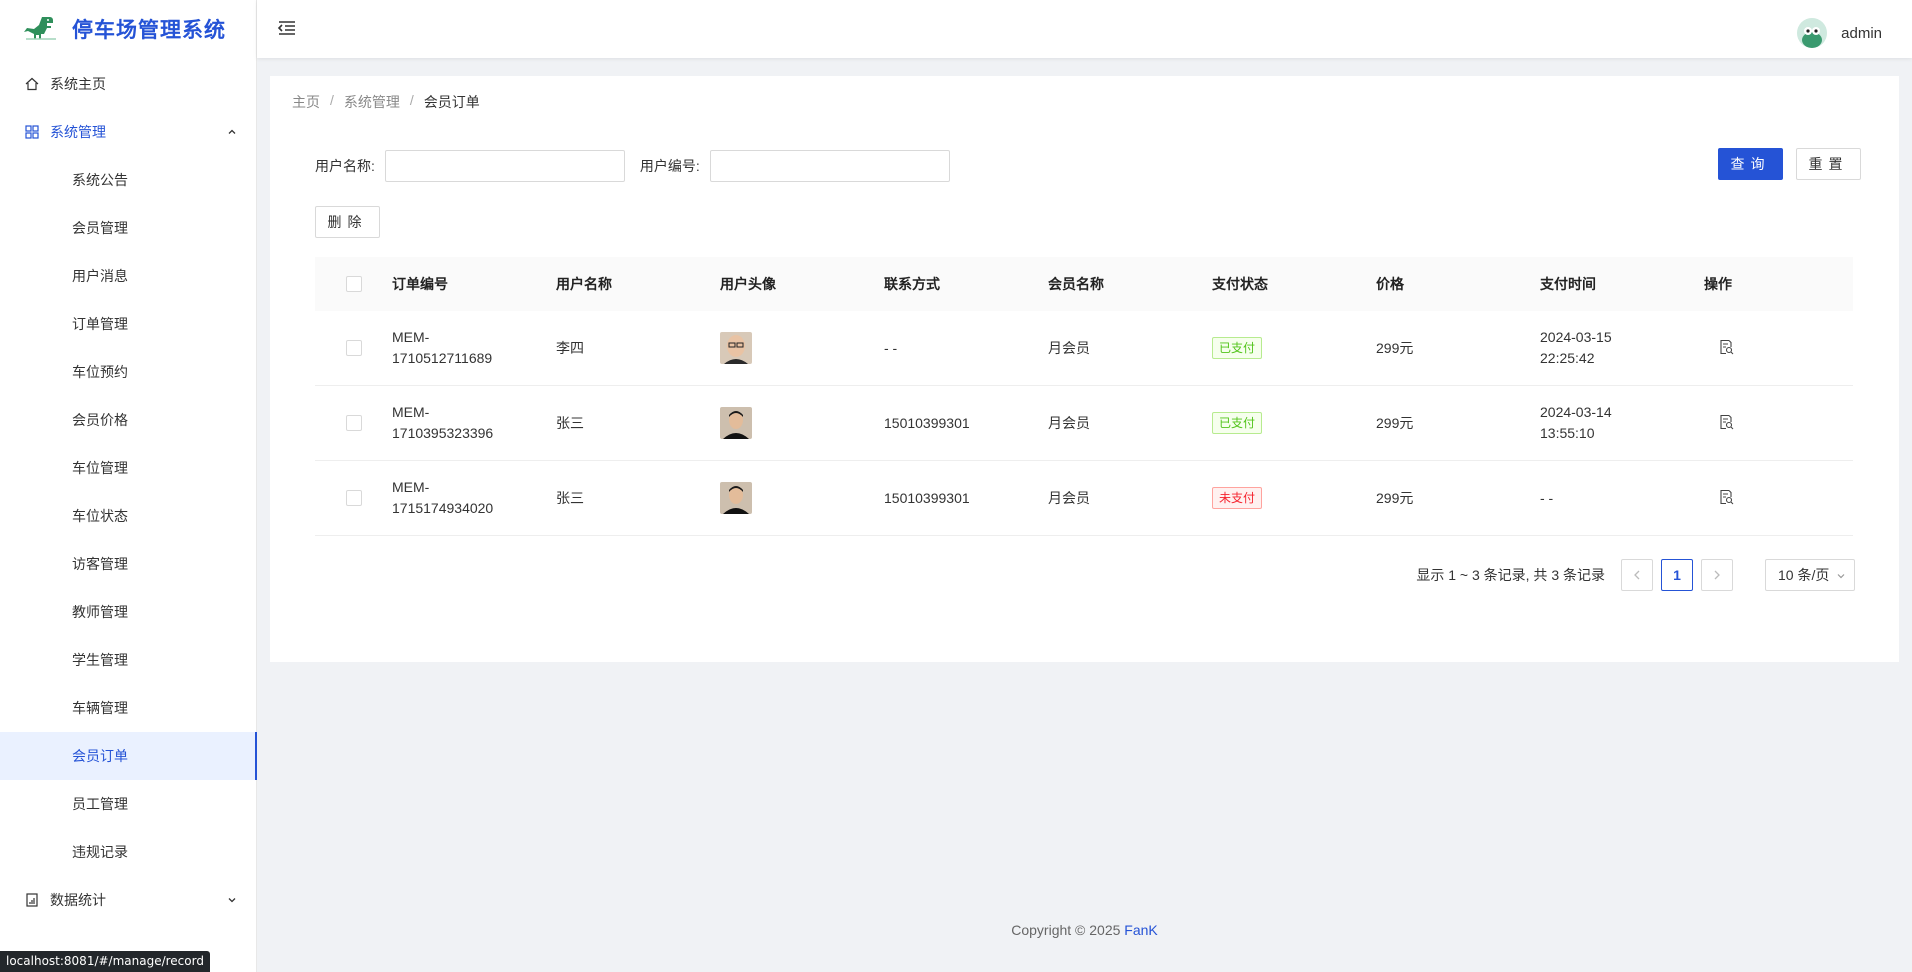  Describe the element at coordinates (128, 372) in the screenshot. I see `sidebar-item: 车位预约` at that location.